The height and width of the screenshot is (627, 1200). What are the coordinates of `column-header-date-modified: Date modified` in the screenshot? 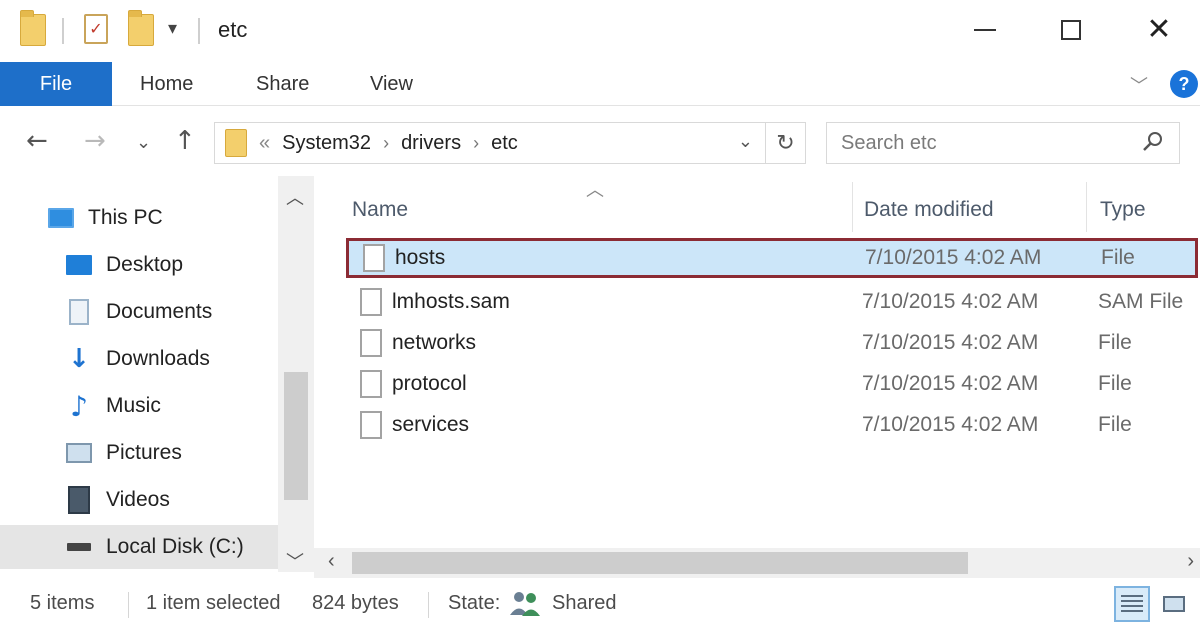 It's located at (929, 210).